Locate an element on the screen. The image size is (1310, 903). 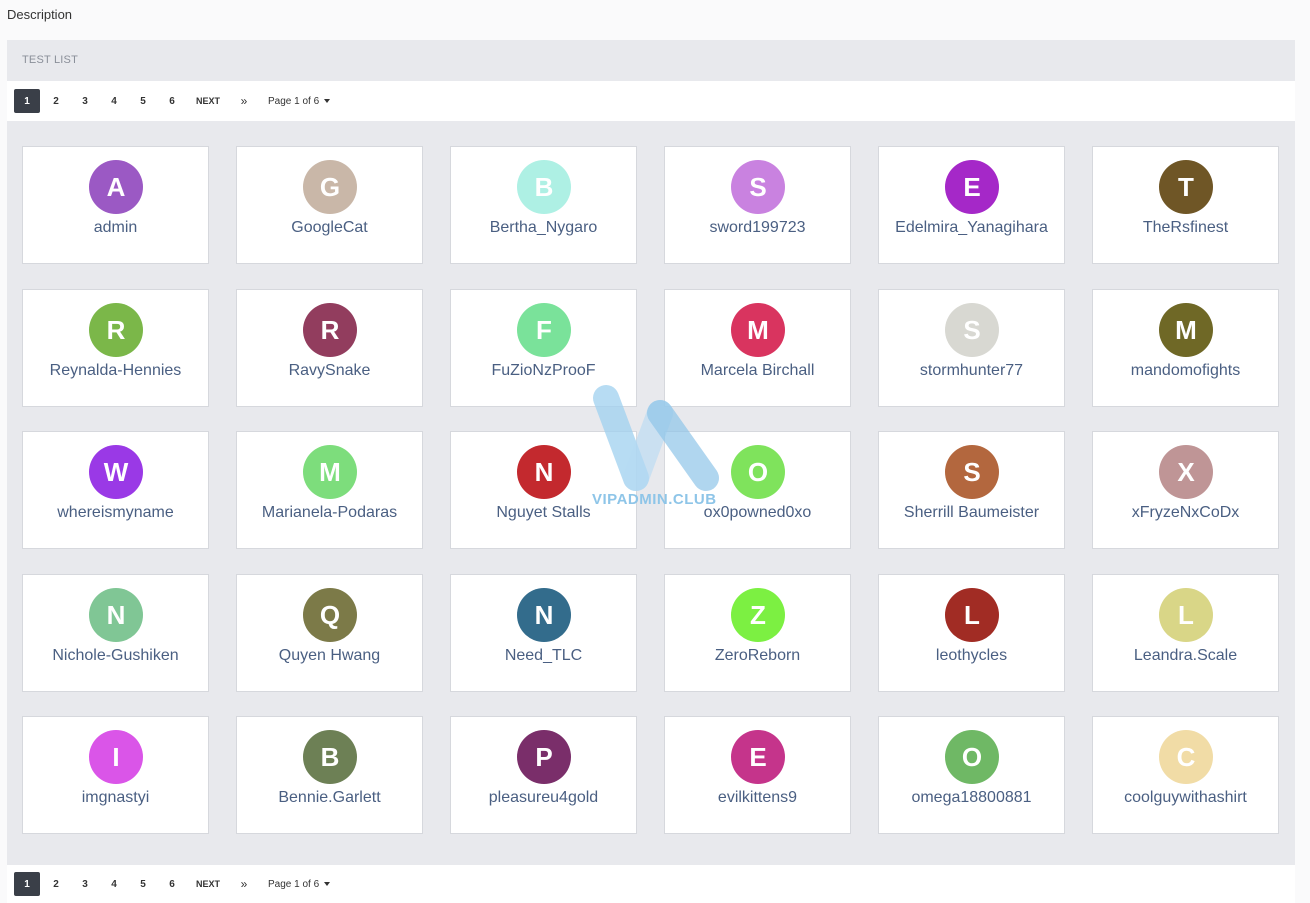
user-card: Aadmin is located at coordinates (115, 205).